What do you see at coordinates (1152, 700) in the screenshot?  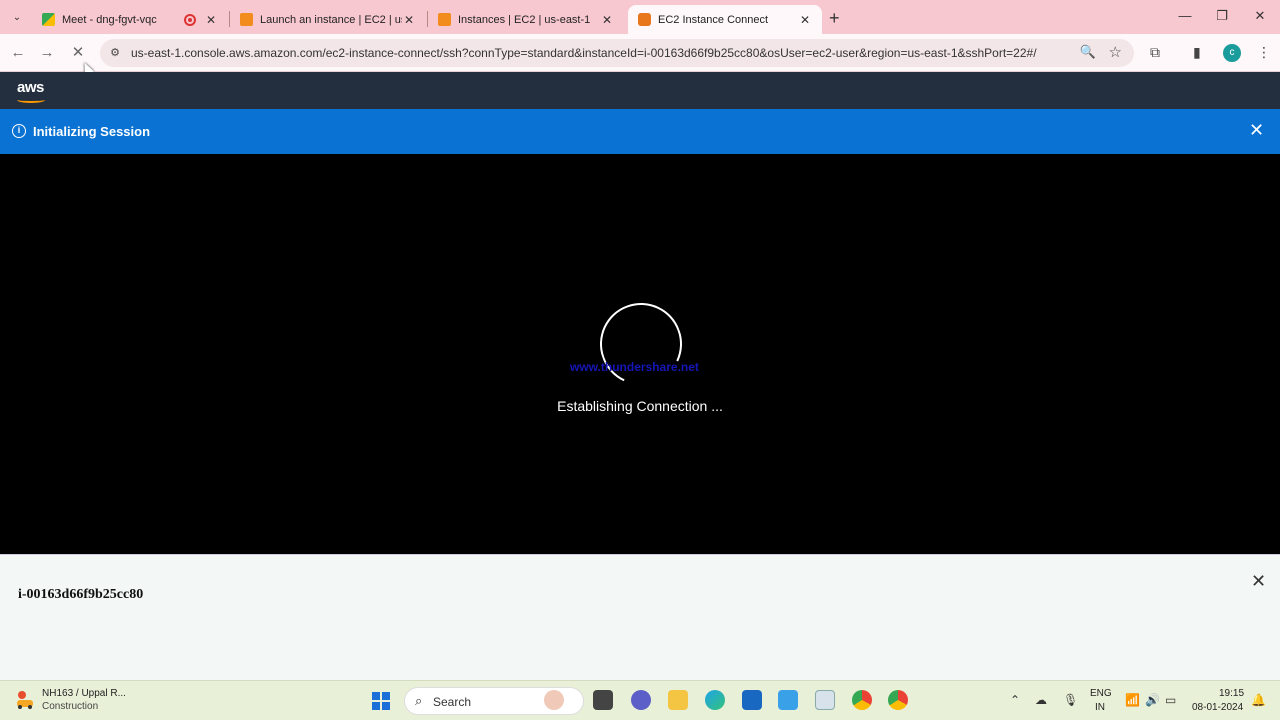 I see `volume-icon: 🔊` at bounding box center [1152, 700].